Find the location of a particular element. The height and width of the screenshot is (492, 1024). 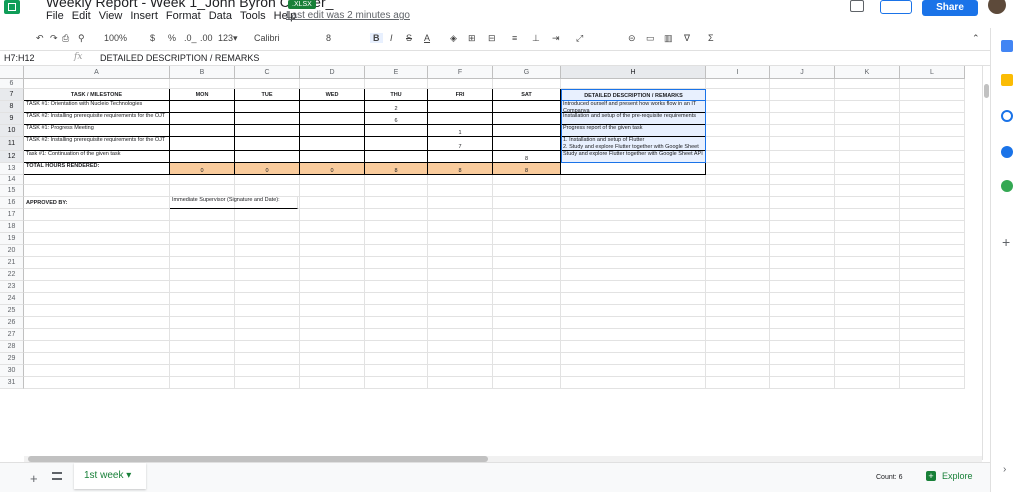

remarks-cell: Progress report of the given task is located at coordinates (633, 131).